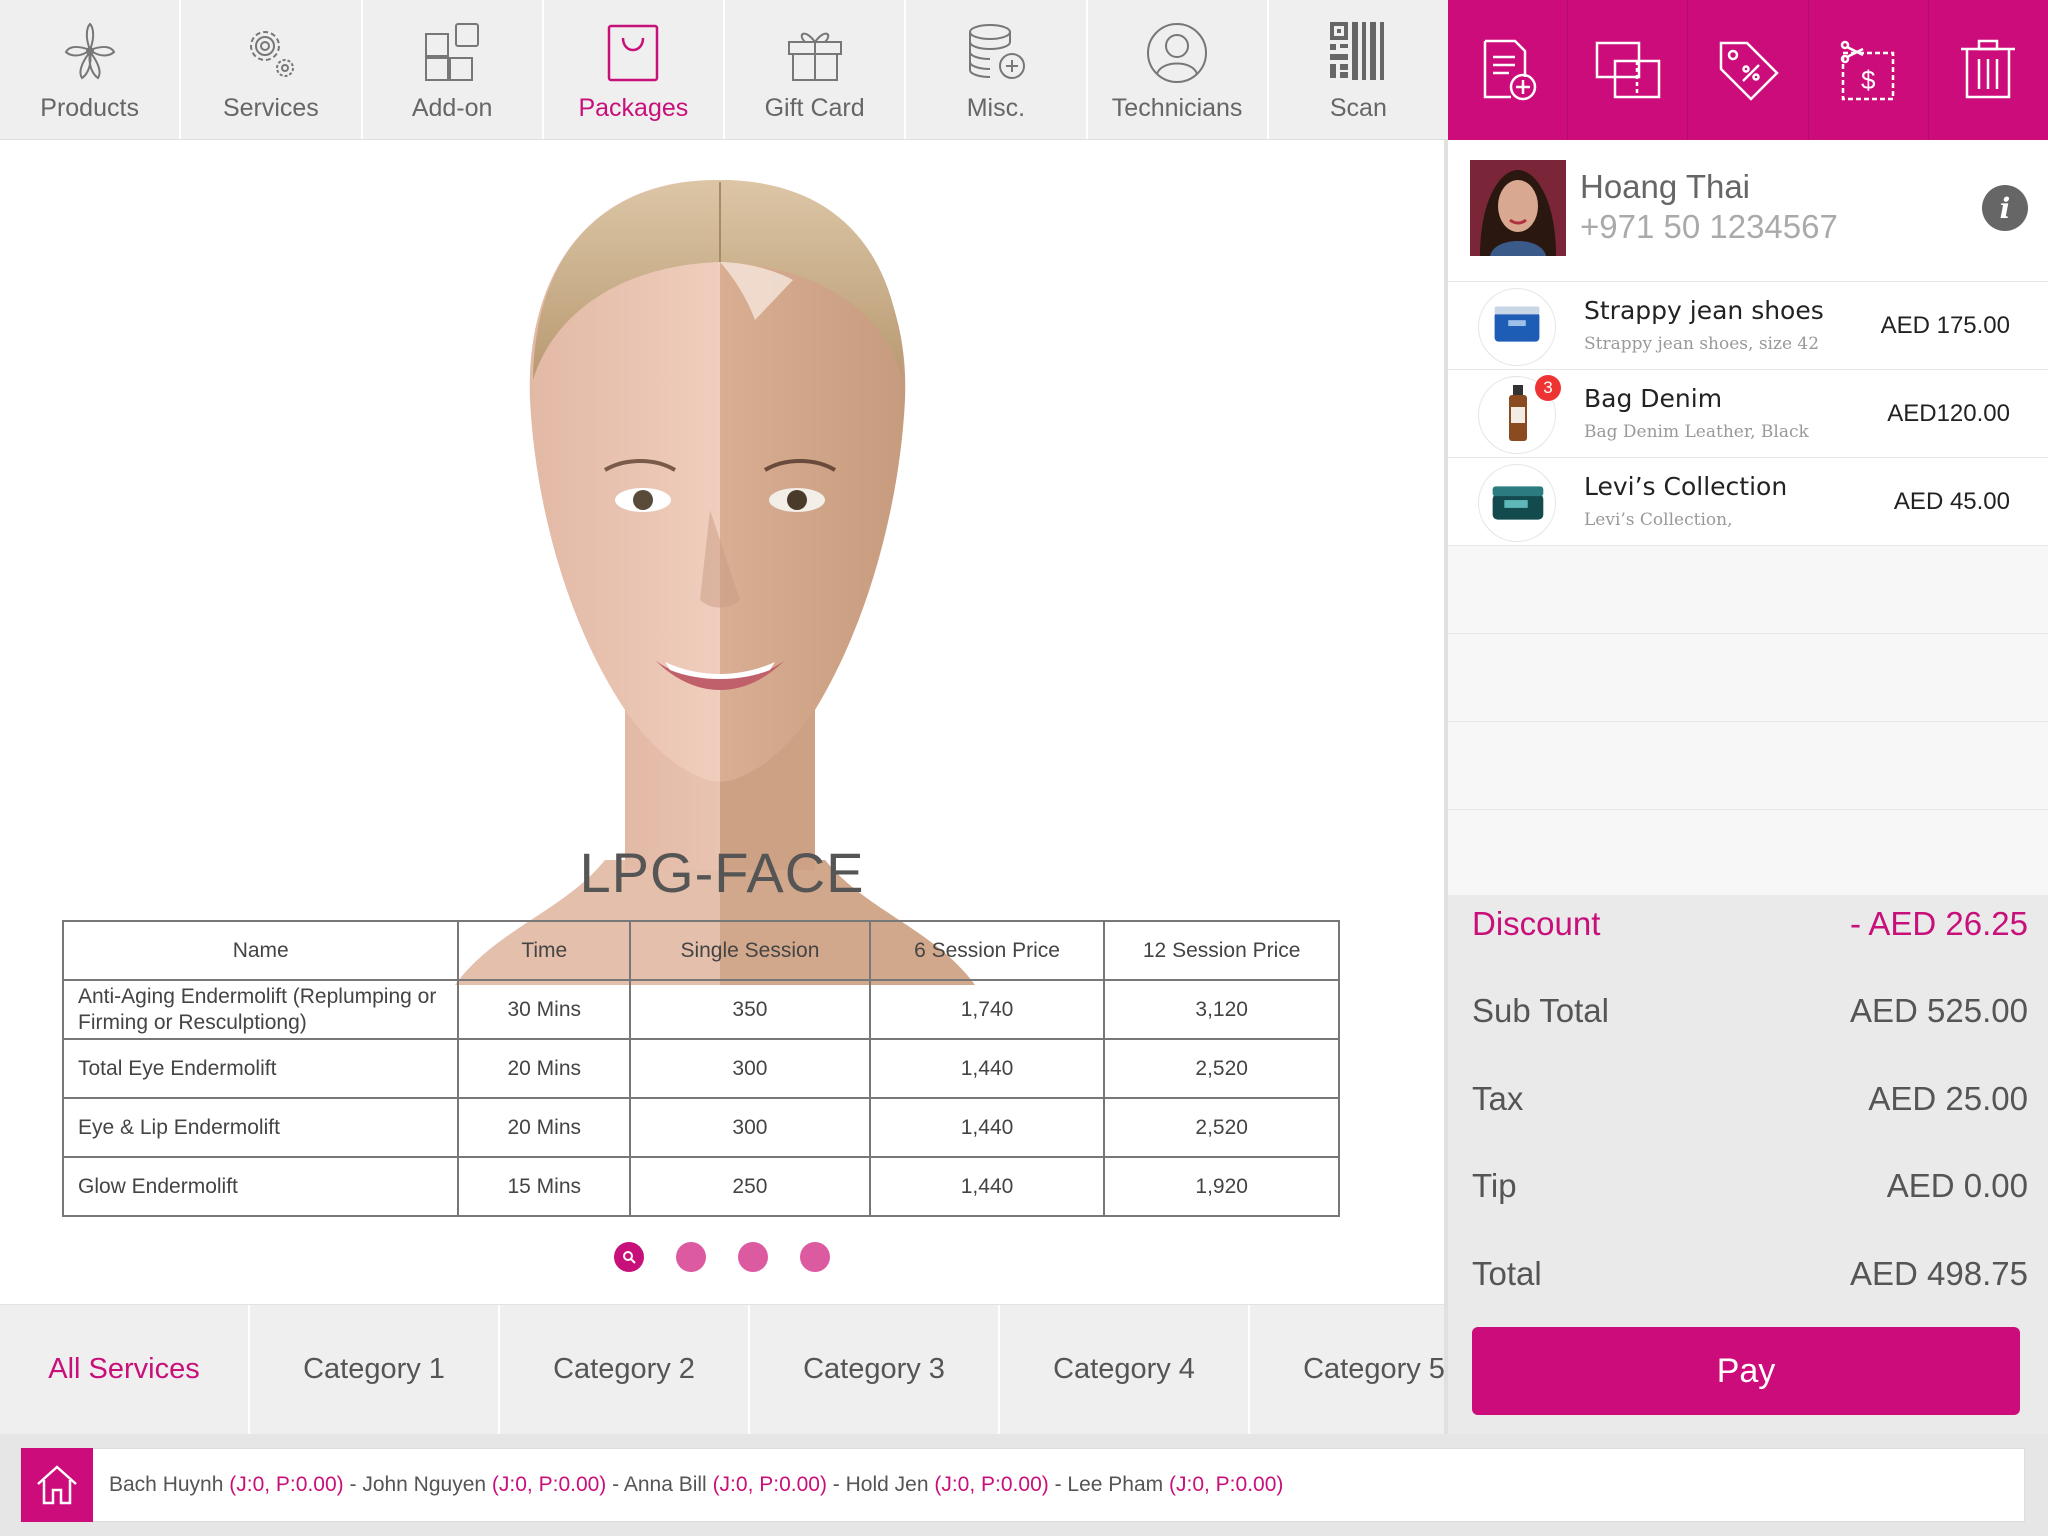 This screenshot has height=1536, width=2048. Describe the element at coordinates (260, 1186) in the screenshot. I see `table-cell: Glow Endermolift` at that location.